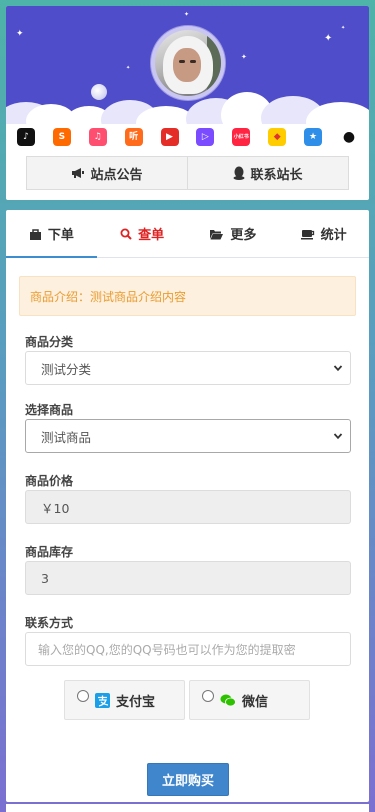  I want to click on price-label: 商品价格, so click(49, 481).